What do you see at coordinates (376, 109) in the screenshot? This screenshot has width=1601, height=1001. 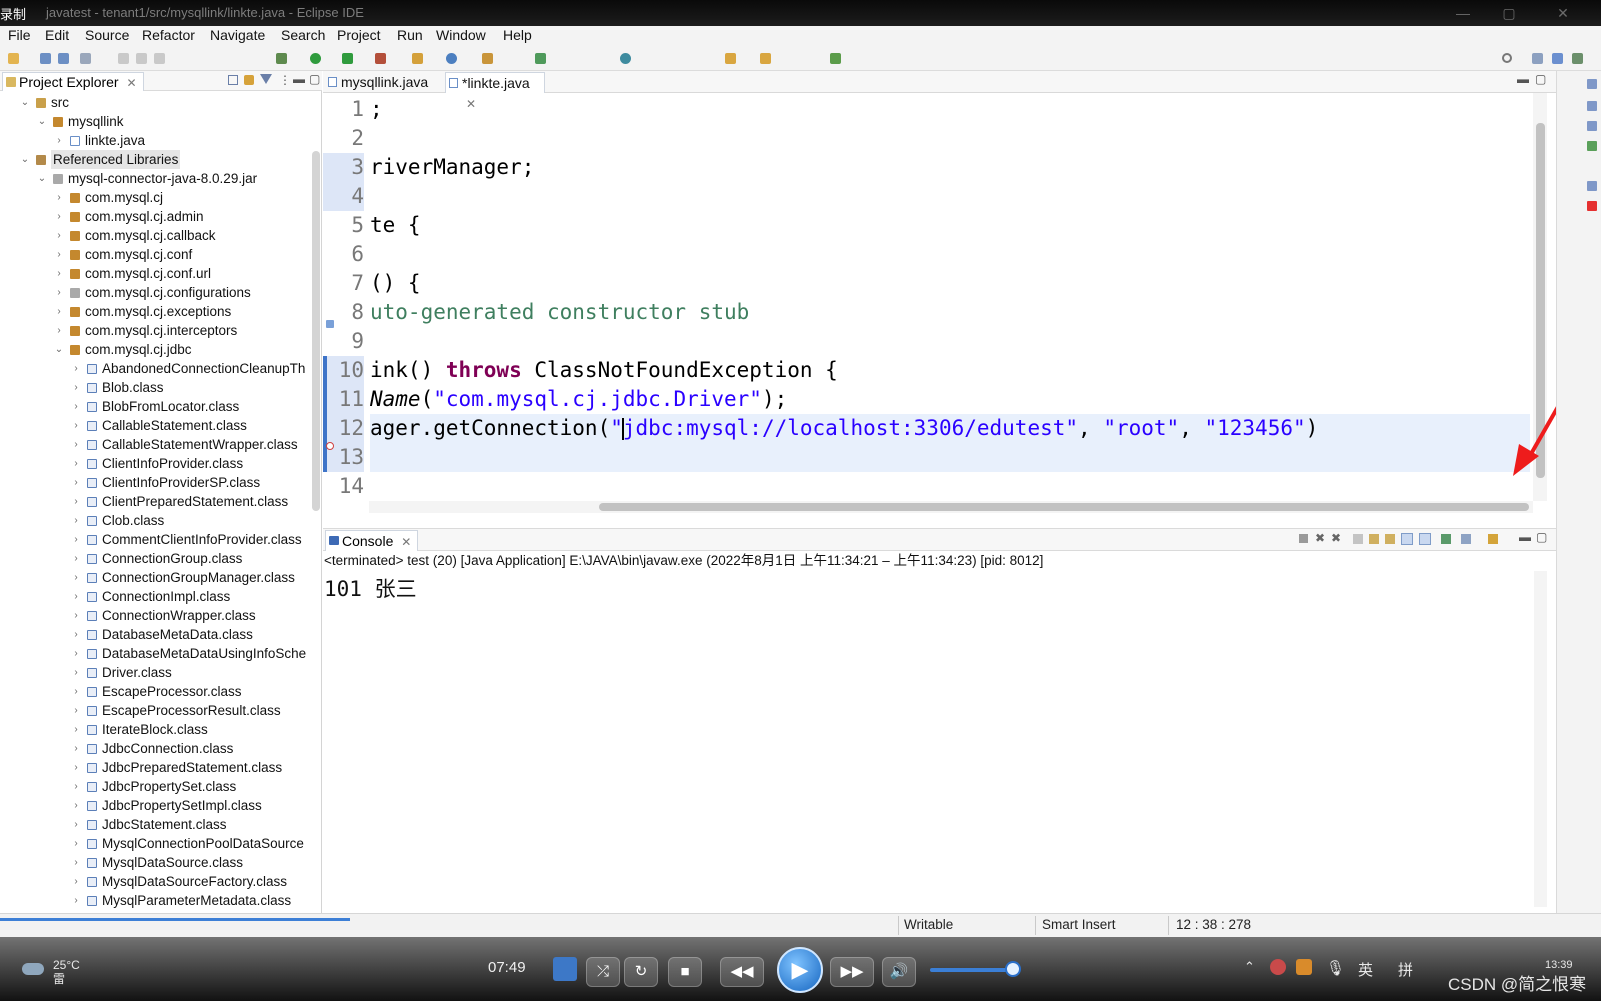 I see `code-line-1: ;` at bounding box center [376, 109].